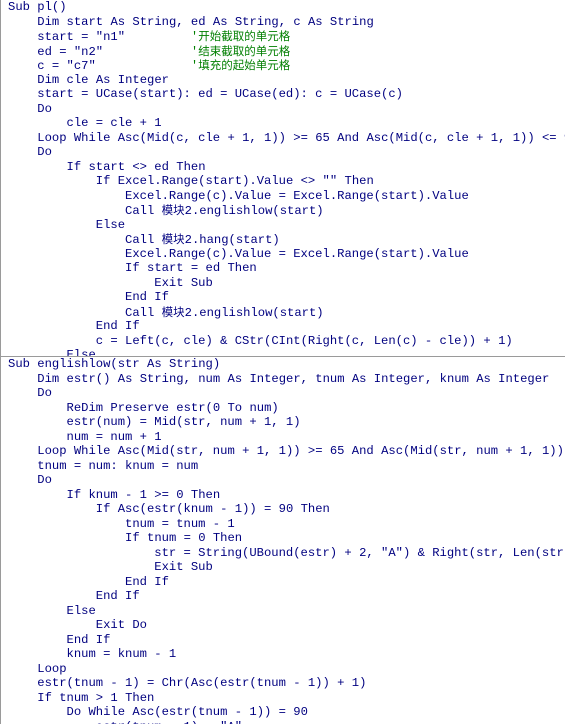 The height and width of the screenshot is (724, 565). Describe the element at coordinates (121, 625) in the screenshot. I see `code-line: Exit Do` at that location.